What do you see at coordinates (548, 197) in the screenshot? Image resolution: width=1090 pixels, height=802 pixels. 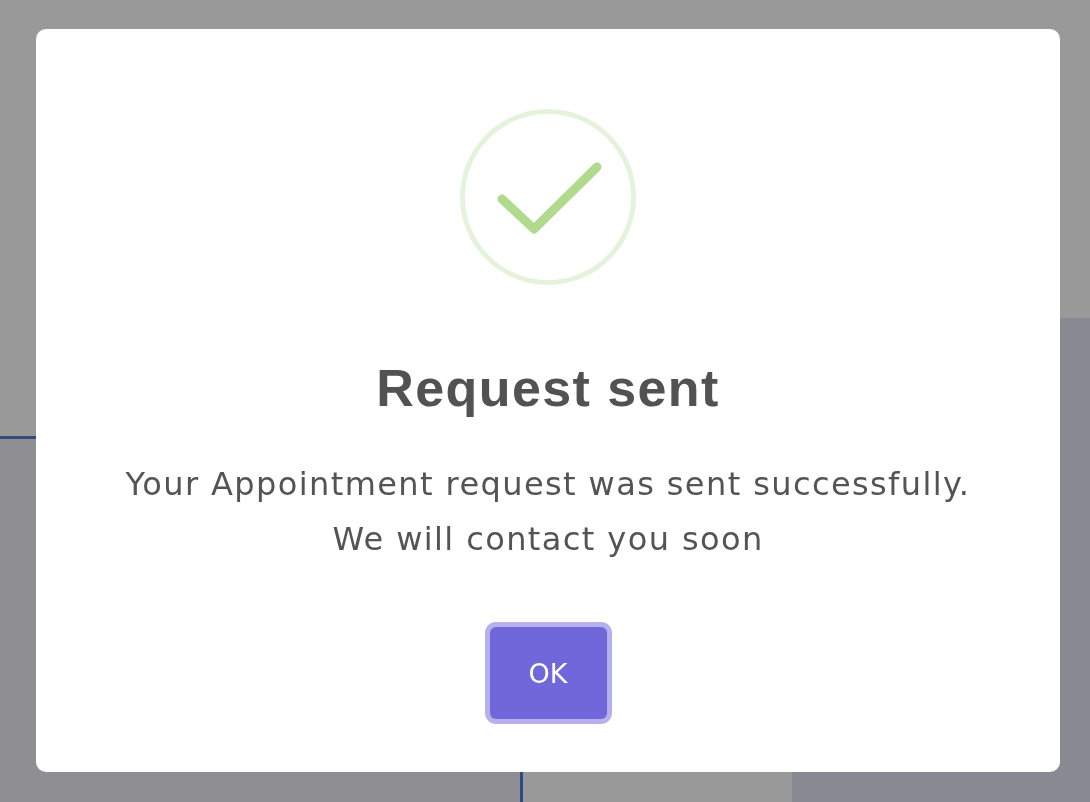 I see `success-check-icon` at bounding box center [548, 197].